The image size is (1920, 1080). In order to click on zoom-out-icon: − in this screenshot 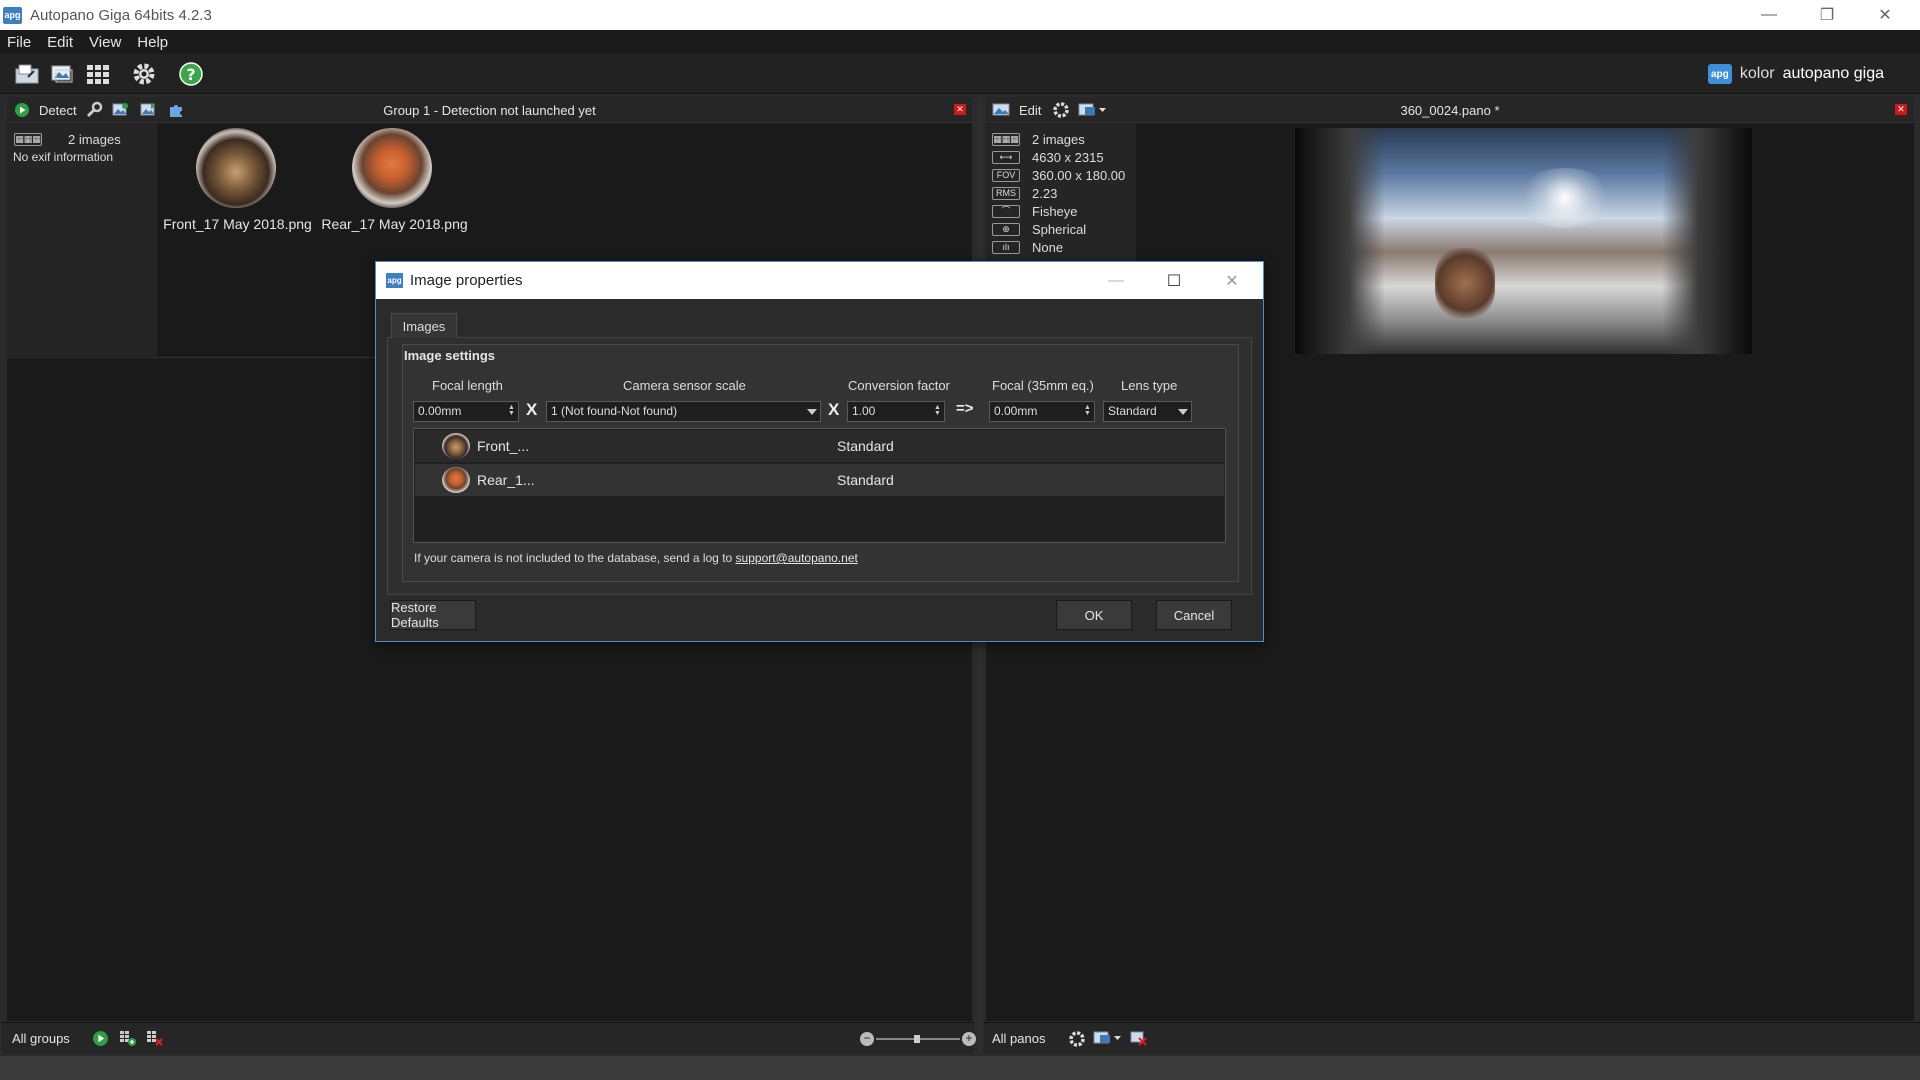, I will do `click(867, 1039)`.